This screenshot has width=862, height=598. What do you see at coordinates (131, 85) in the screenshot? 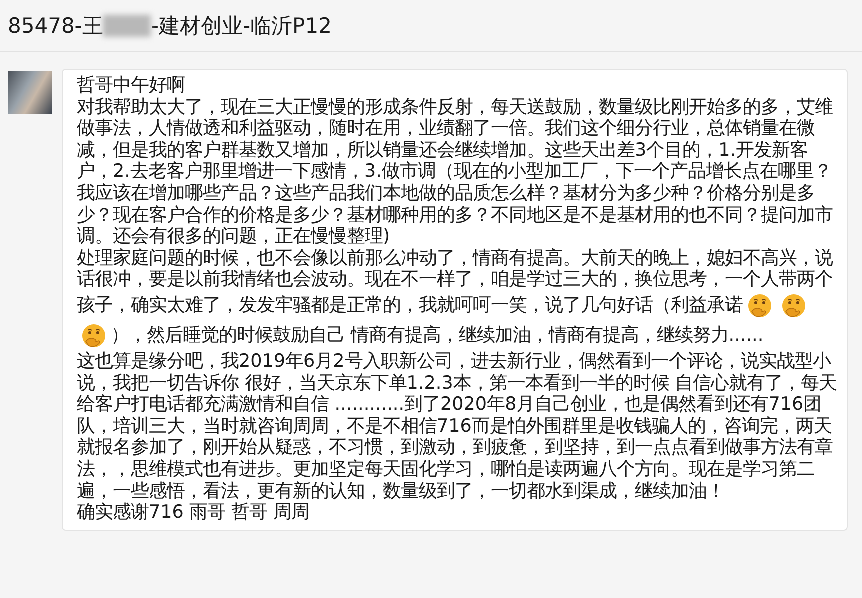
I see `message-text: 哲哥中午好啊` at bounding box center [131, 85].